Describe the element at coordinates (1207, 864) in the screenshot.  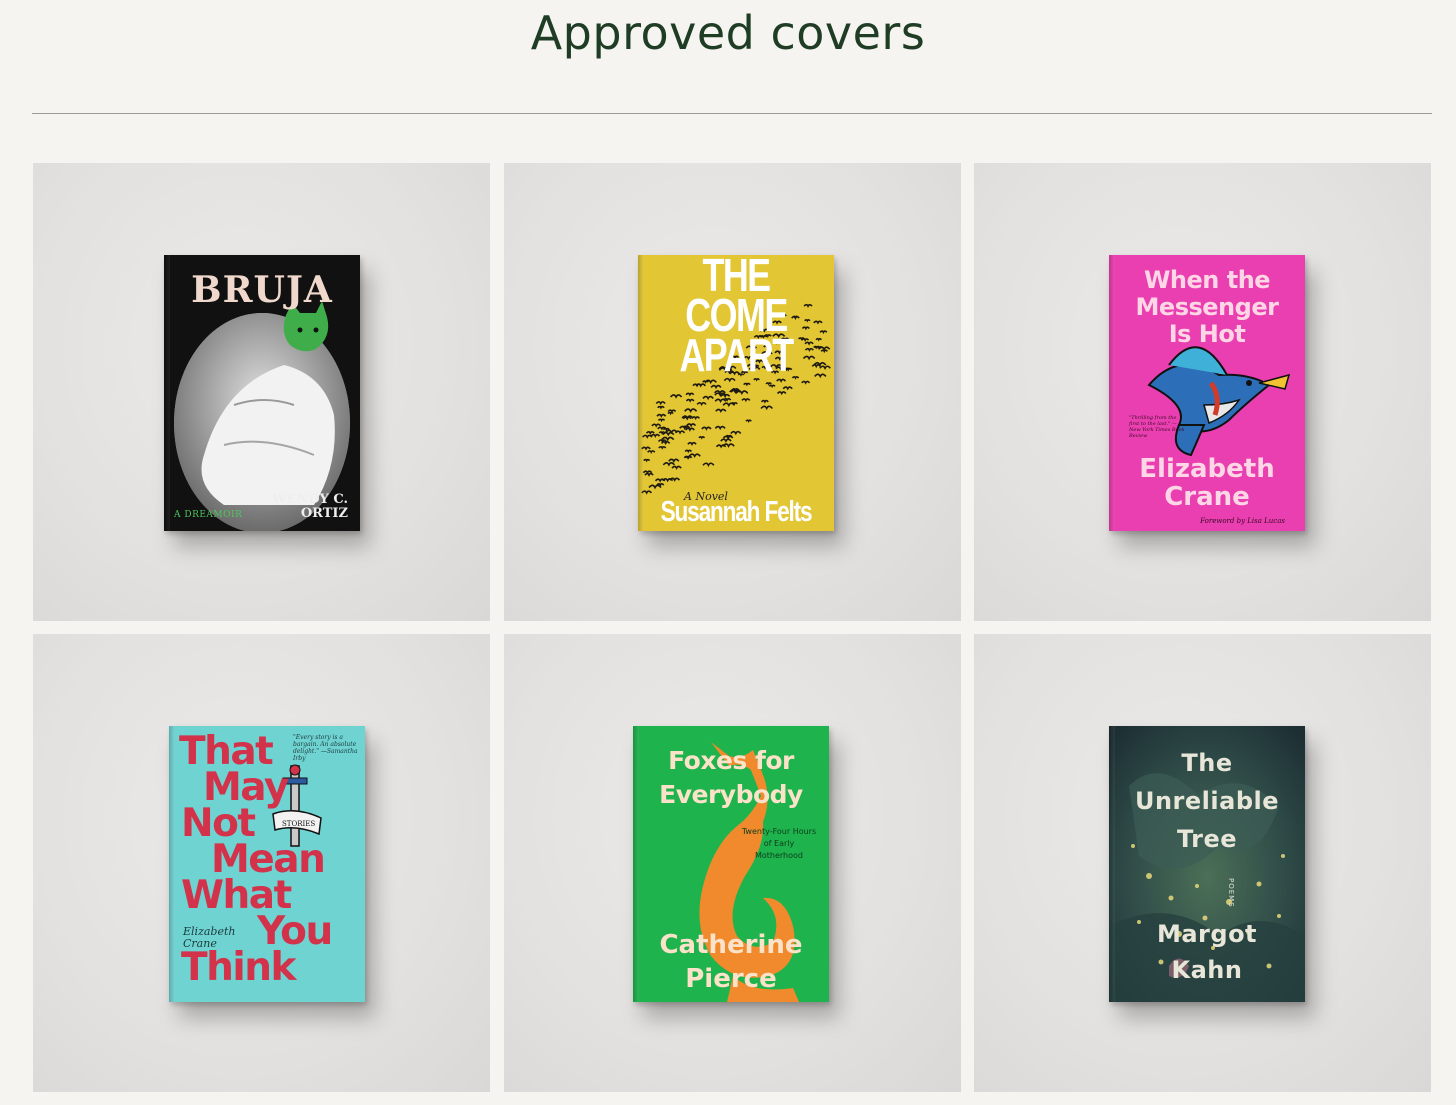
I see `book-cover-the-unreliable-tree: The Unreliable Tree POEMS Margot Kahn` at that location.